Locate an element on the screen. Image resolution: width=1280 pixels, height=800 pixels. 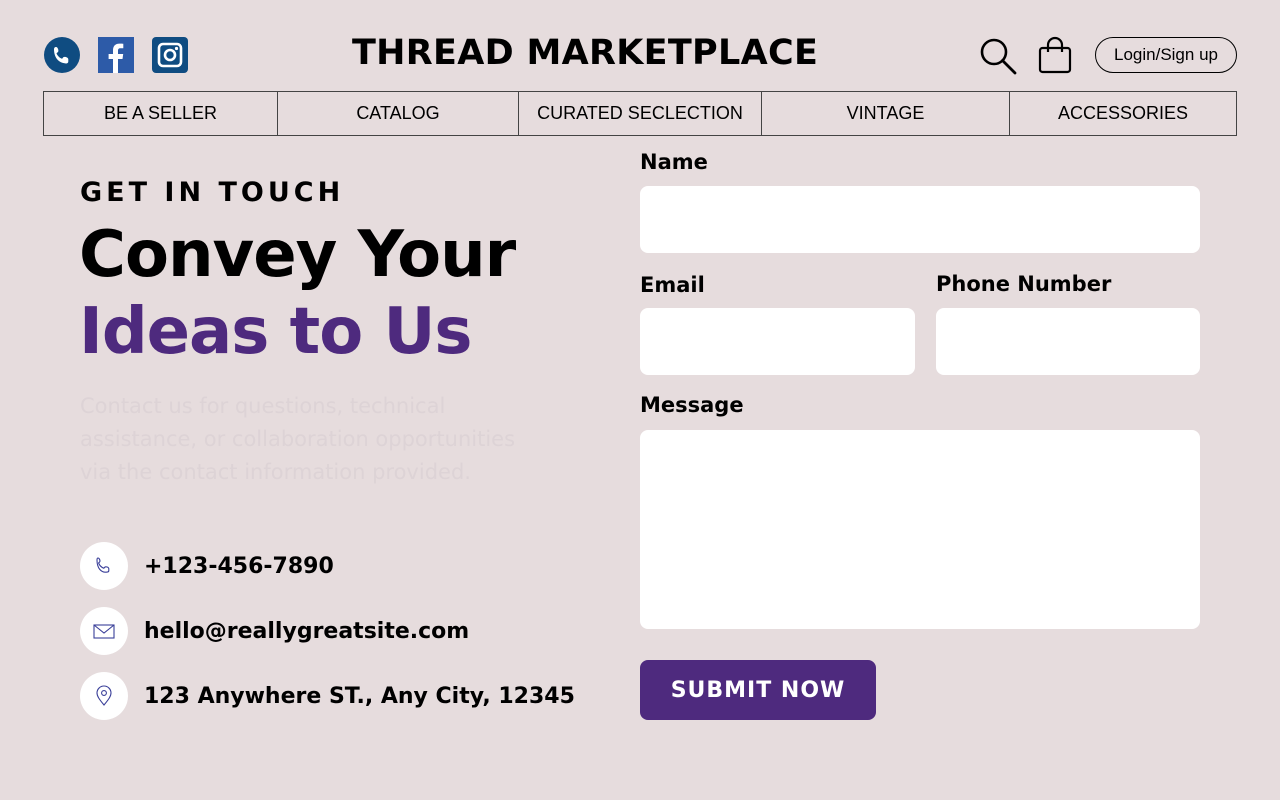
page-title-line1: Convey Your is located at coordinates (297, 255).